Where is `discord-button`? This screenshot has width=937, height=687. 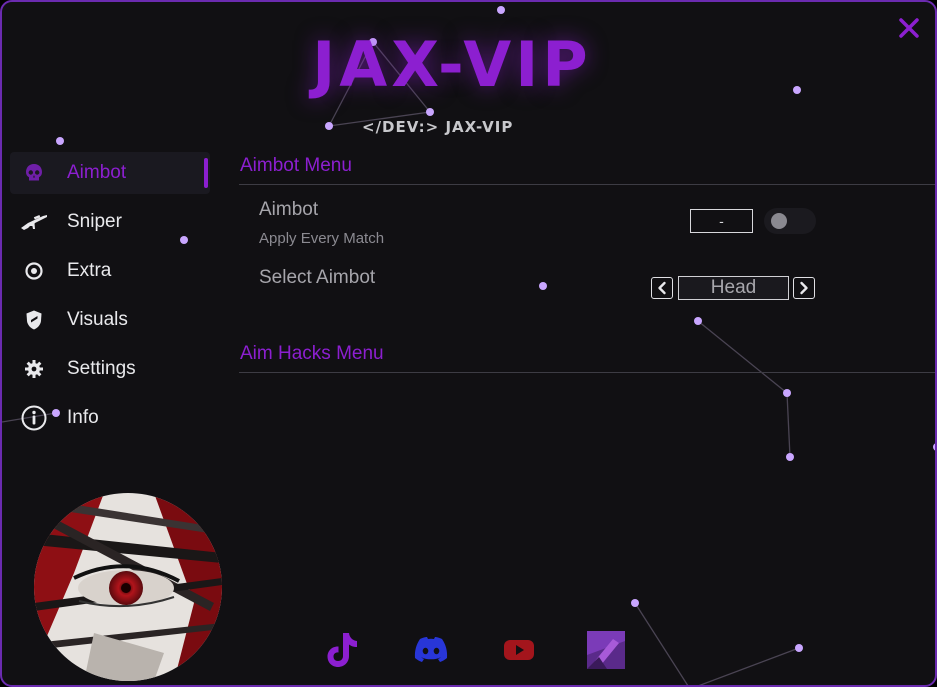 discord-button is located at coordinates (431, 650).